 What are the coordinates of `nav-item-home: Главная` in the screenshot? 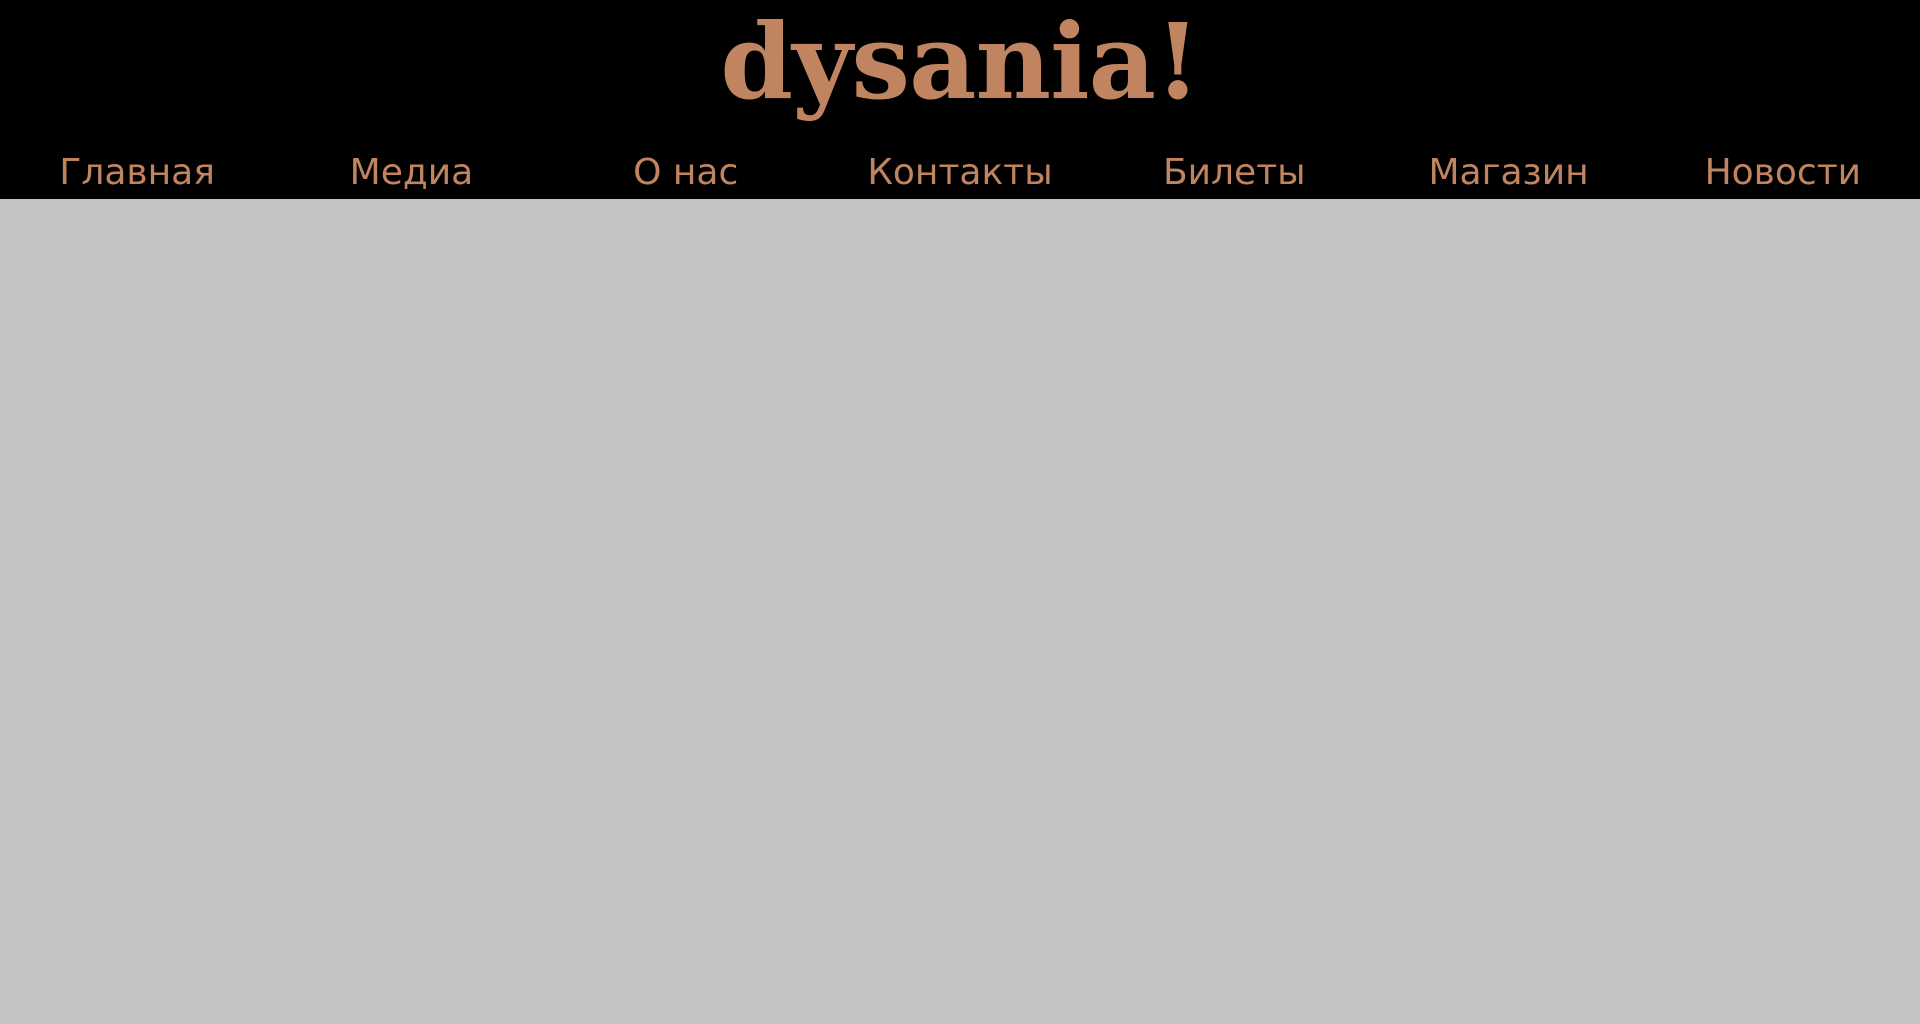 It's located at (137, 173).